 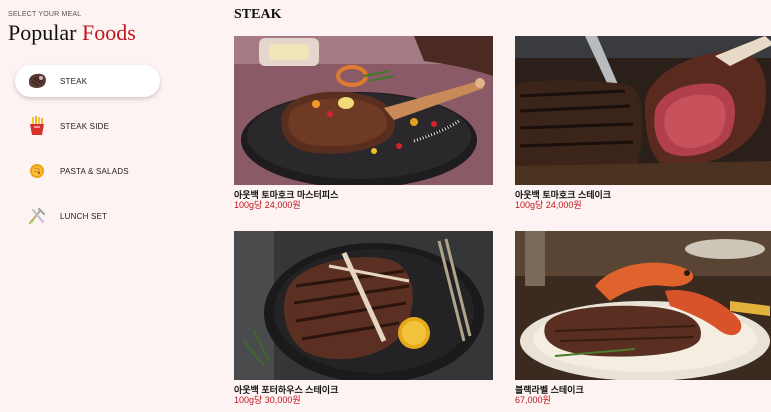 I want to click on menu-item-steak-side: STEAK SIDE, so click(x=87, y=126).